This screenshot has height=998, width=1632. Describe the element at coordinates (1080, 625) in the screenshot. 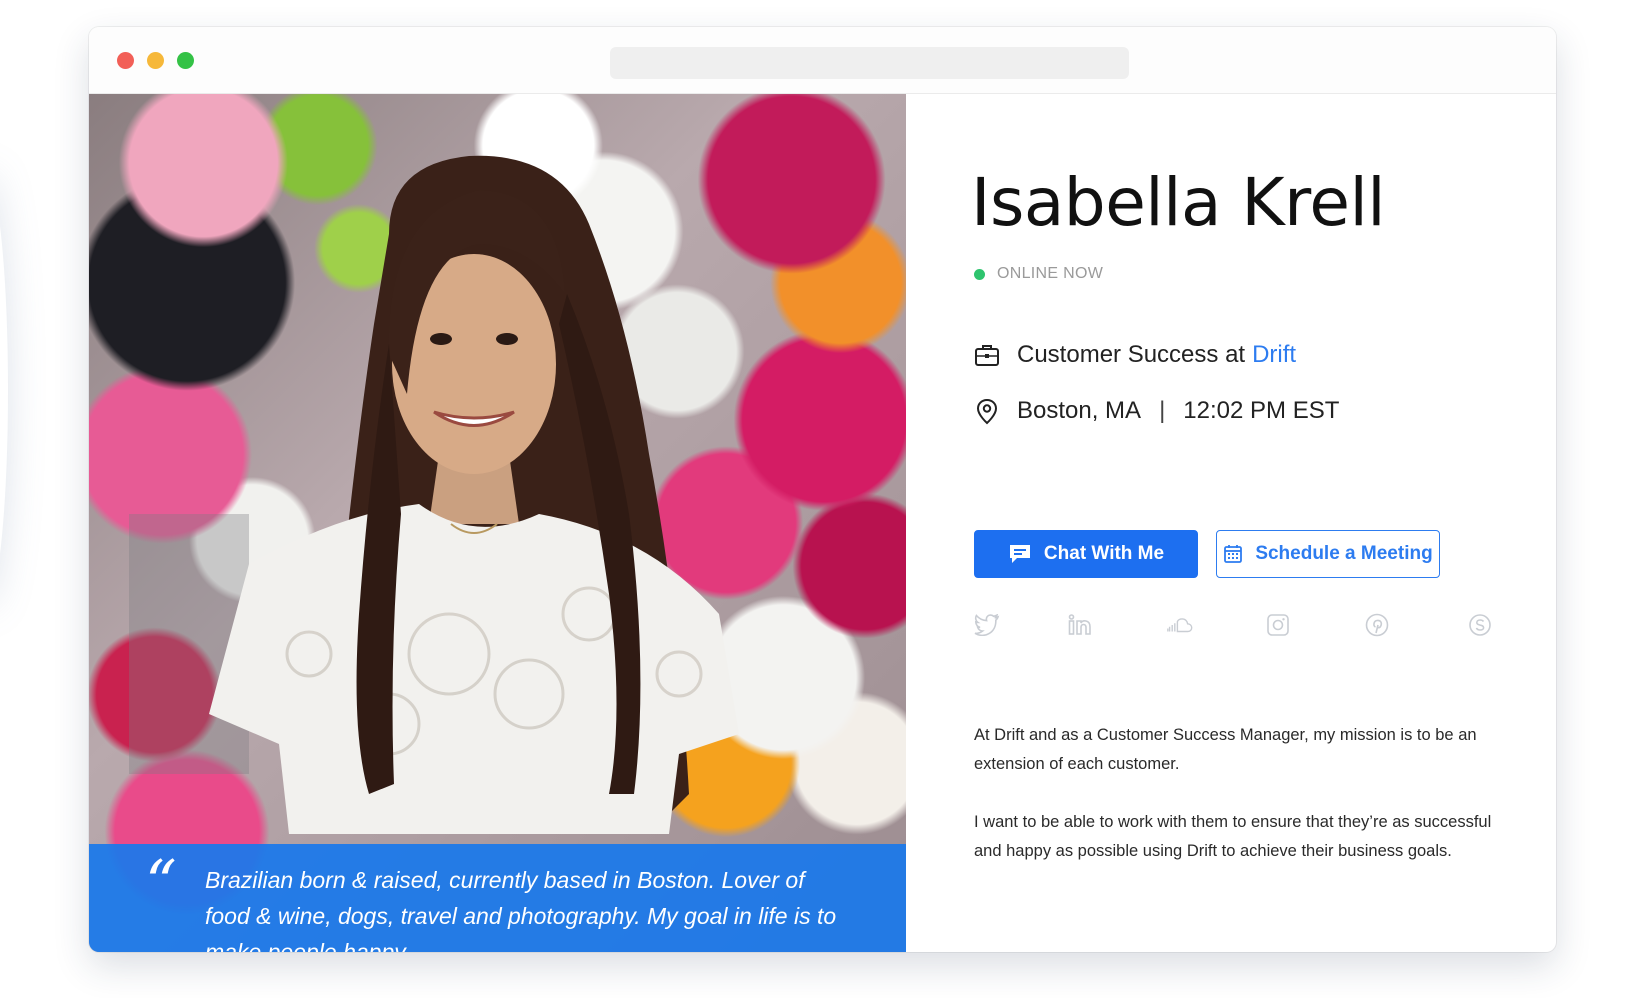

I see `linkedin-icon` at that location.